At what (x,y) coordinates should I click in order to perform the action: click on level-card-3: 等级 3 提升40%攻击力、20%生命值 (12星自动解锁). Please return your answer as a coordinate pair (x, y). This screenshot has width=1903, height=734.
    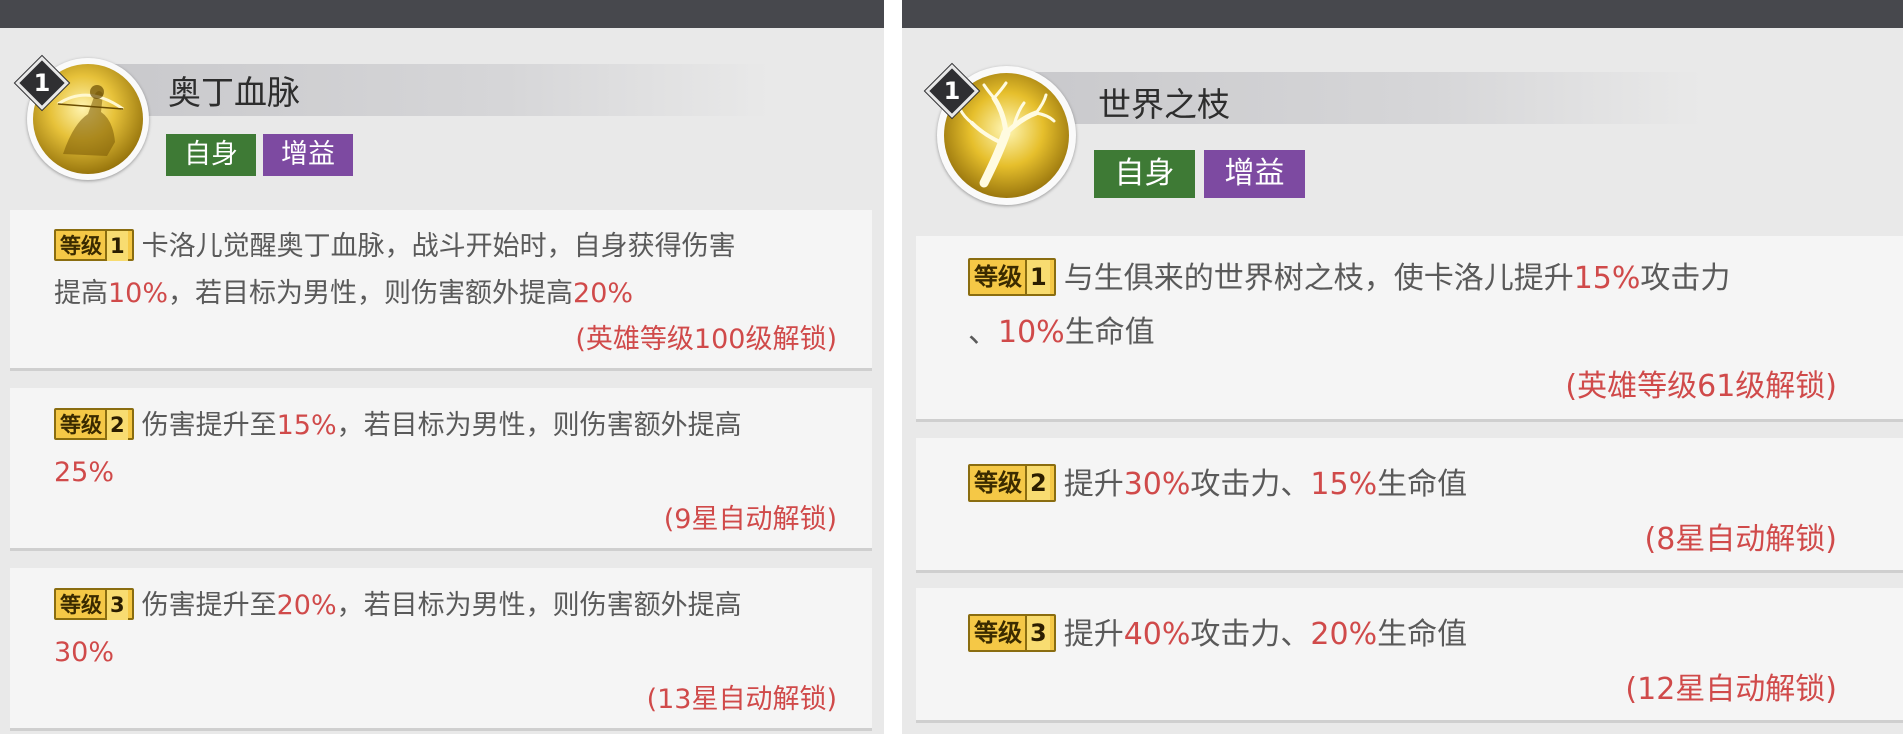
    Looking at the image, I should click on (1409, 655).